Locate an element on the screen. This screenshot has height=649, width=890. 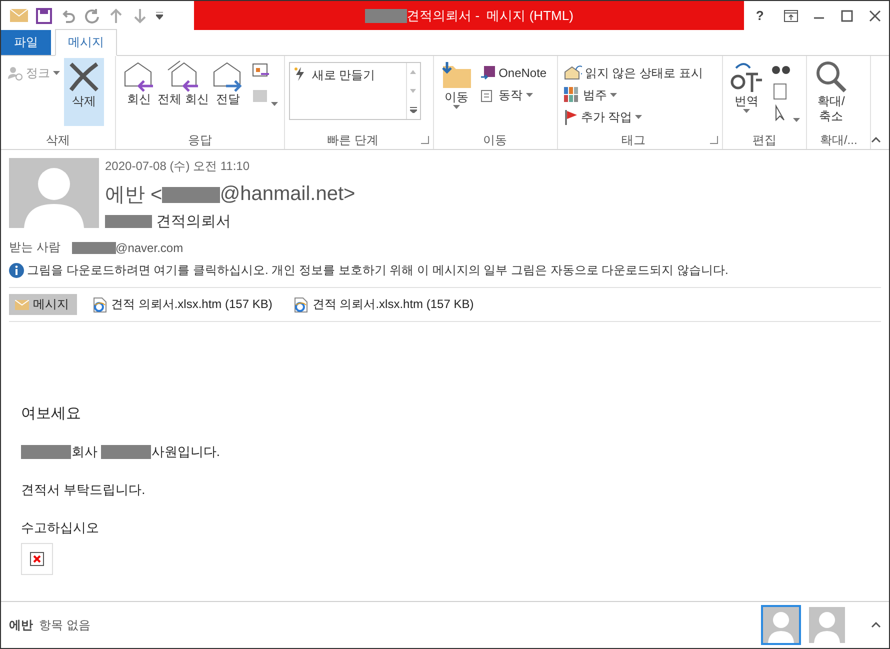
text: 견적서 부탁드립니다. is located at coordinates (83, 490).